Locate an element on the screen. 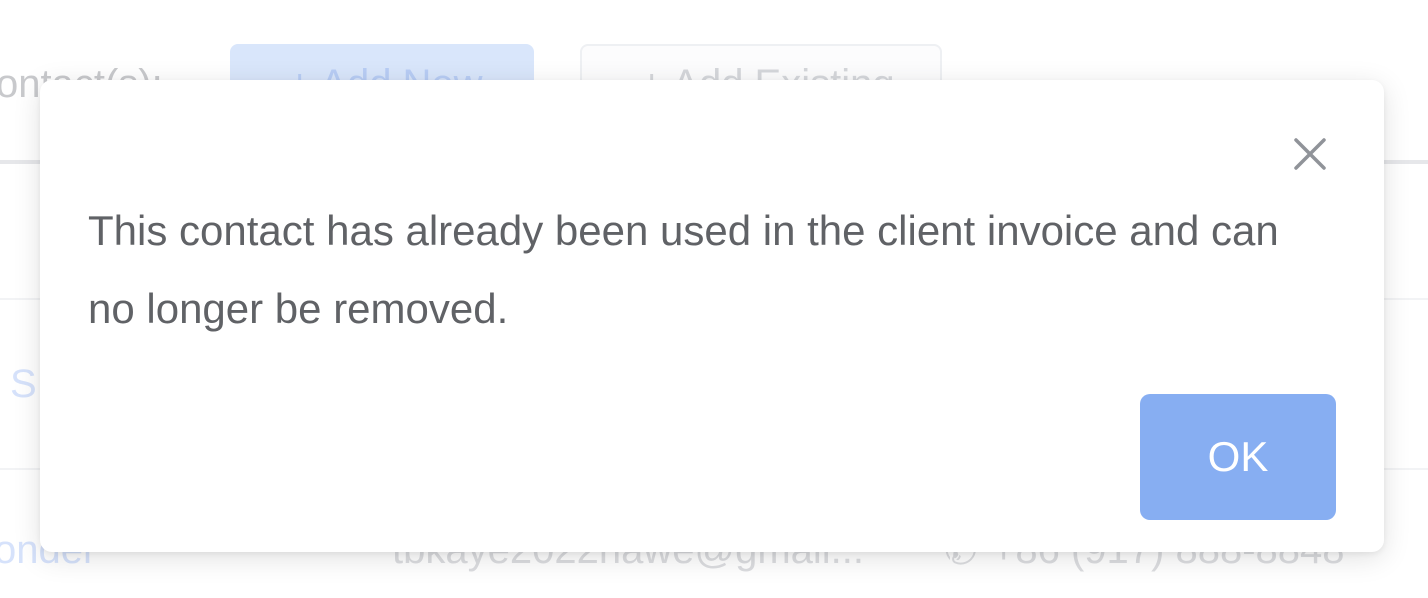 The width and height of the screenshot is (1428, 598). close-icon is located at coordinates (1310, 154).